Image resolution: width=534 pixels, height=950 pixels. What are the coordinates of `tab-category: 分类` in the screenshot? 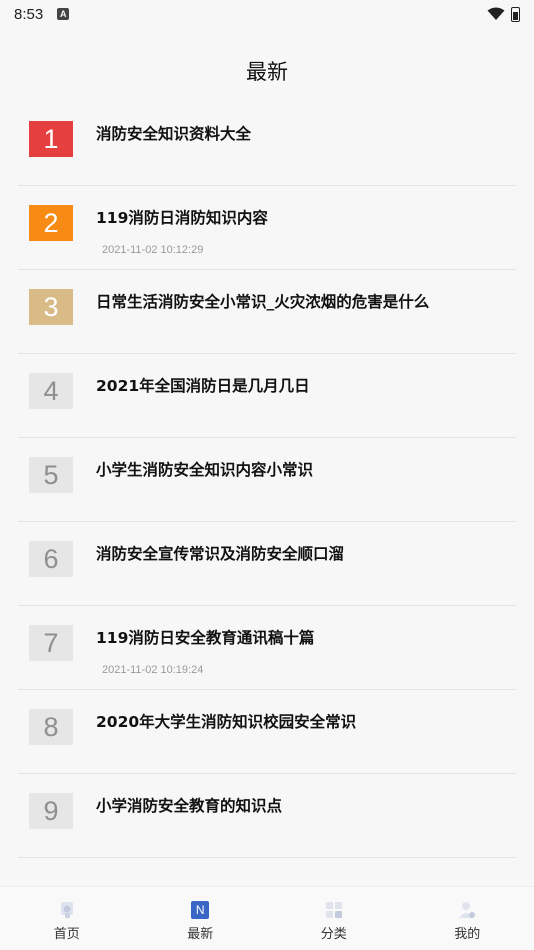 It's located at (334, 918).